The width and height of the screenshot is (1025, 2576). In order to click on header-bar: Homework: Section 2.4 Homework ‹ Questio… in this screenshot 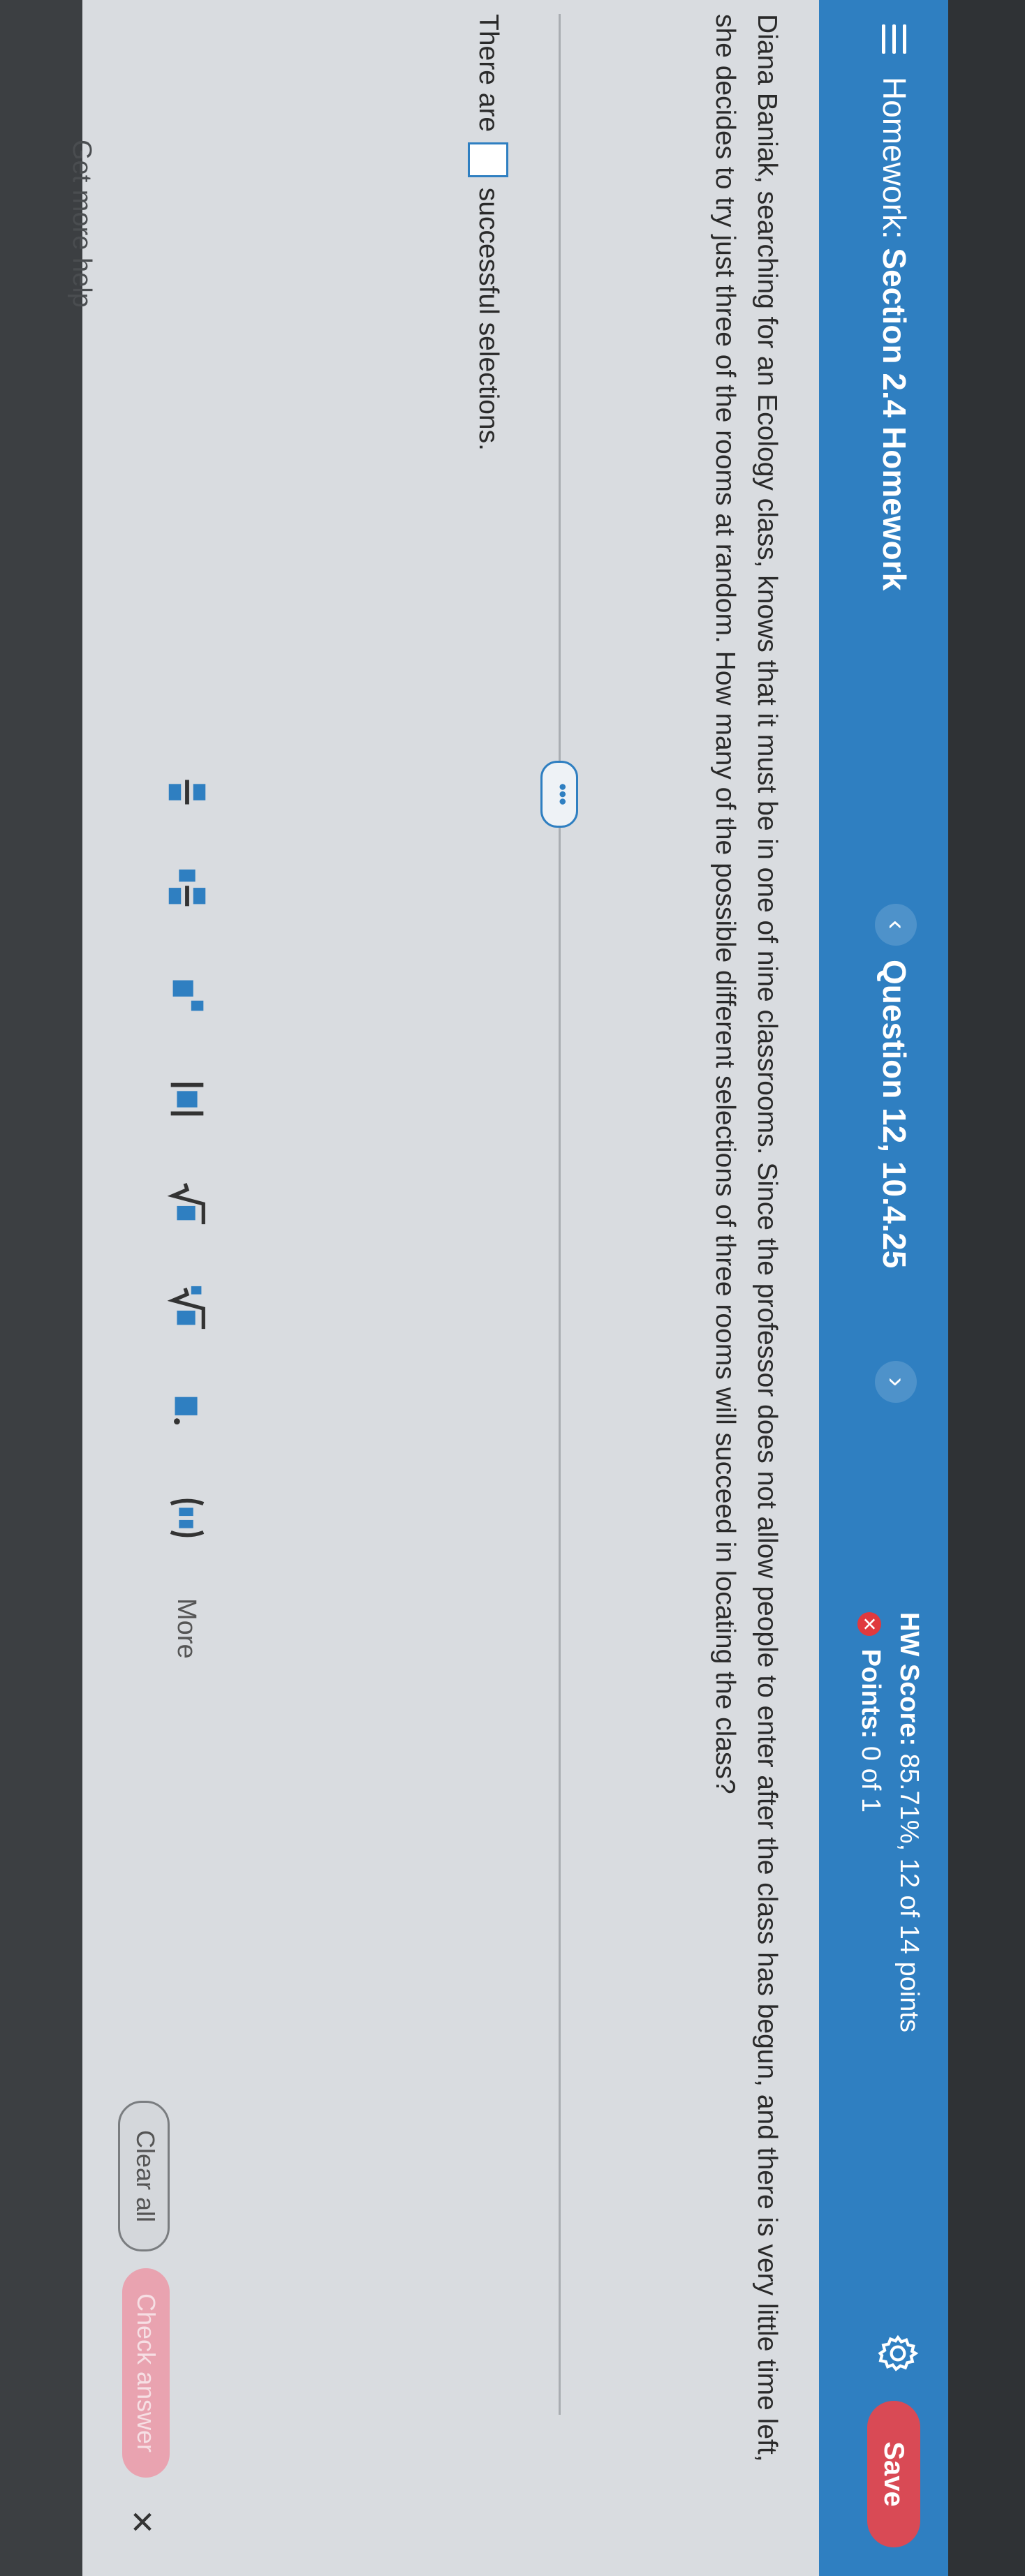, I will do `click(883, 1288)`.